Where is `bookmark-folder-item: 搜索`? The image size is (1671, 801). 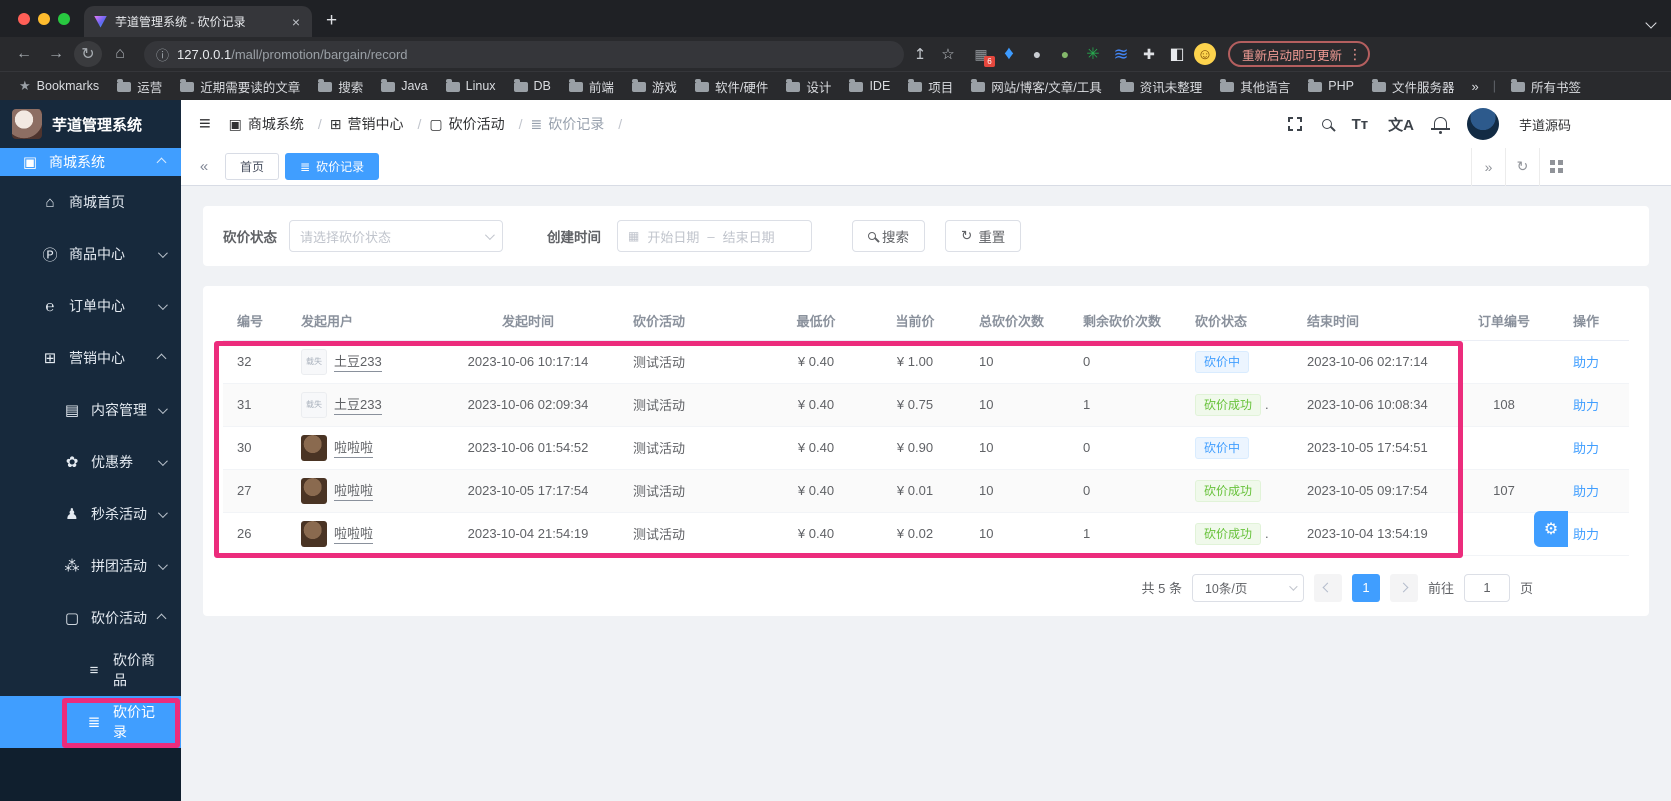 bookmark-folder-item: 搜索 is located at coordinates (340, 86).